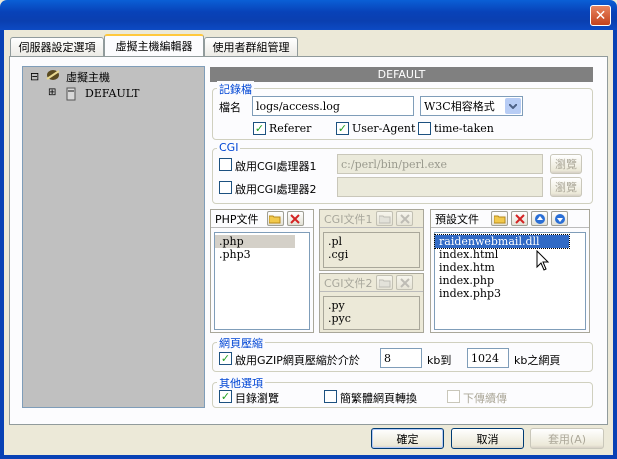 The height and width of the screenshot is (459, 617). Describe the element at coordinates (230, 107) in the screenshot. I see `filename-label: 檔名` at that location.